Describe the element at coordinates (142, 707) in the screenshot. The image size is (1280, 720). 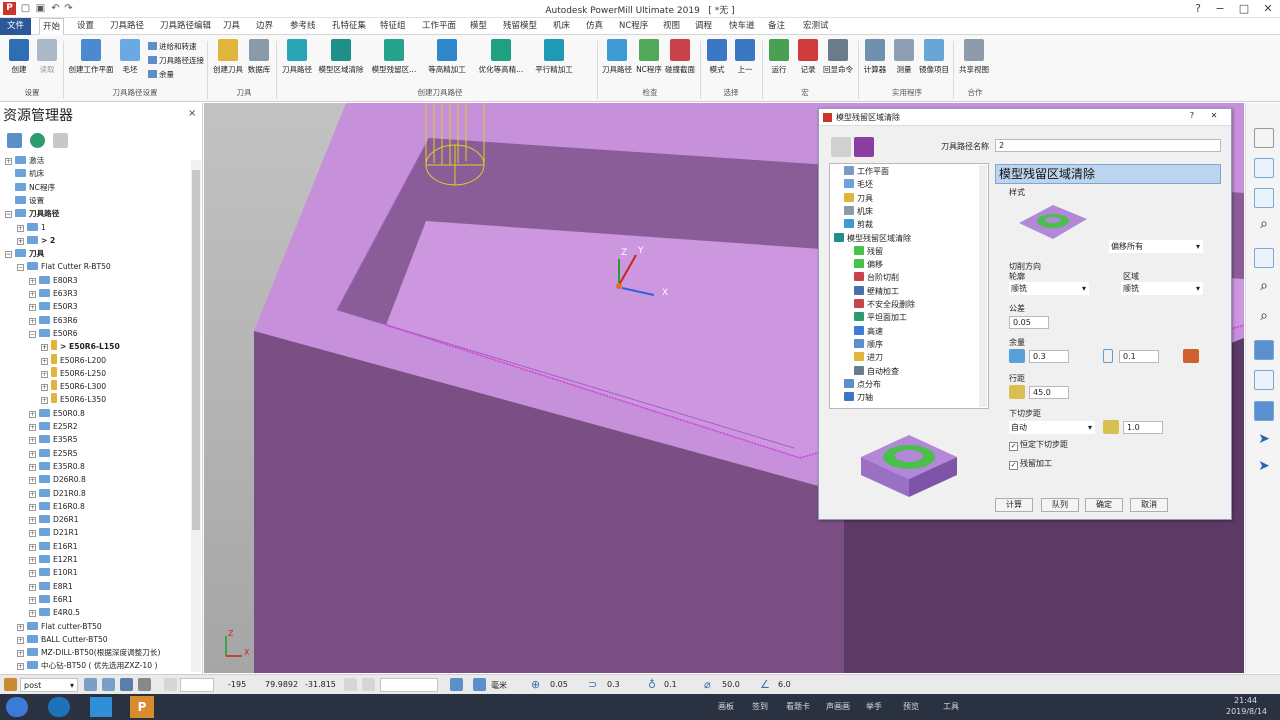
I see `powermill-taskbar-icon: P` at that location.